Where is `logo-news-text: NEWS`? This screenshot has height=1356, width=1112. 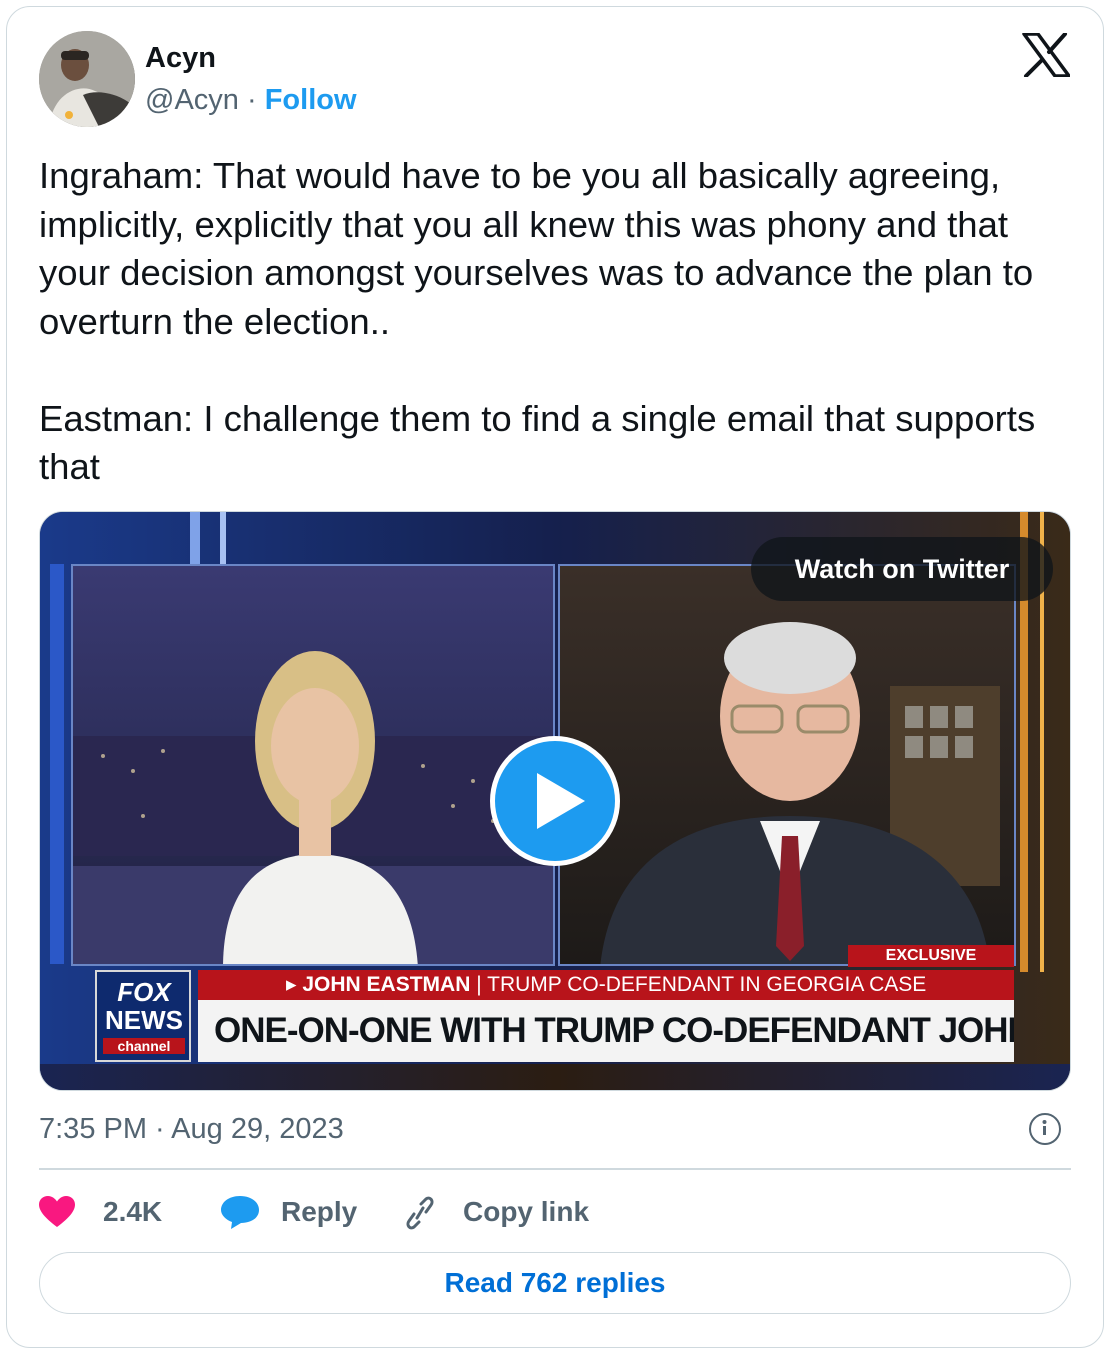
logo-news-text: NEWS is located at coordinates (144, 1020).